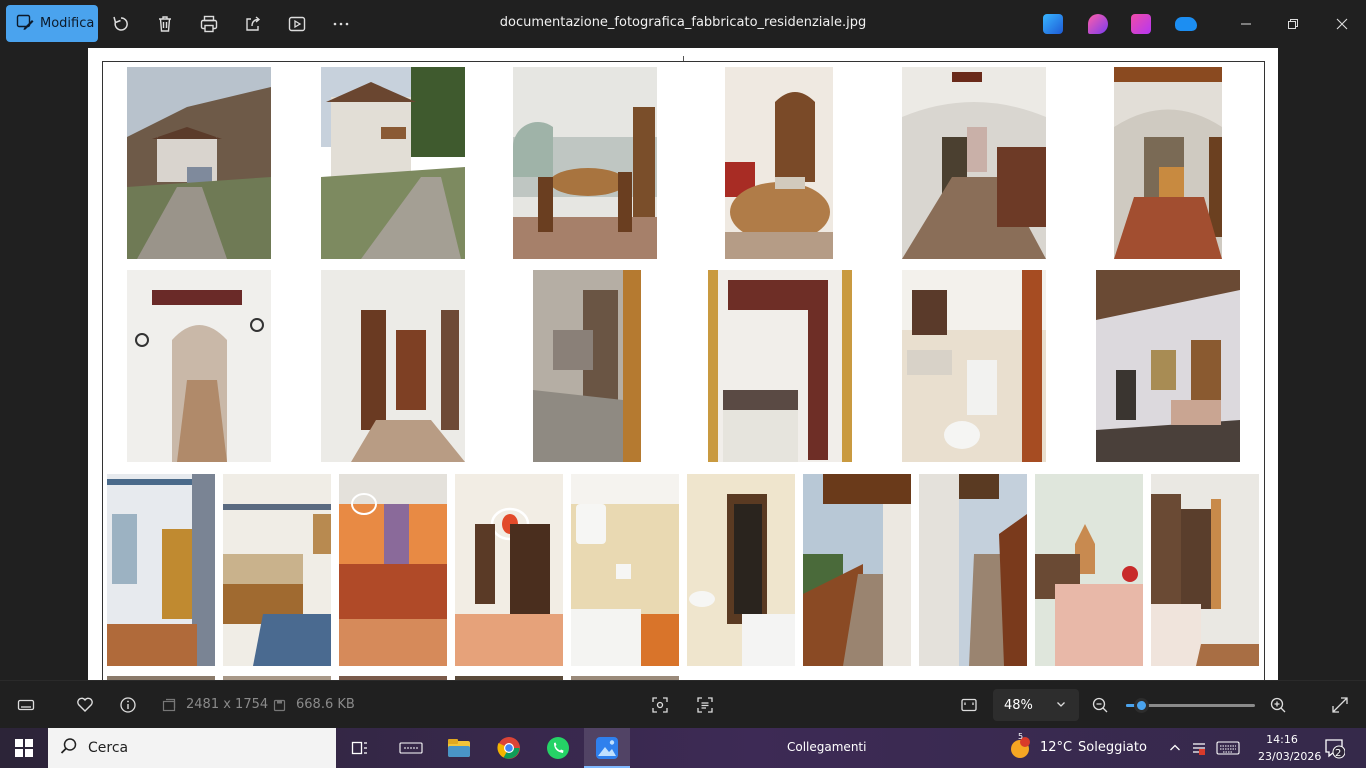  I want to click on delete-icon, so click(165, 24).